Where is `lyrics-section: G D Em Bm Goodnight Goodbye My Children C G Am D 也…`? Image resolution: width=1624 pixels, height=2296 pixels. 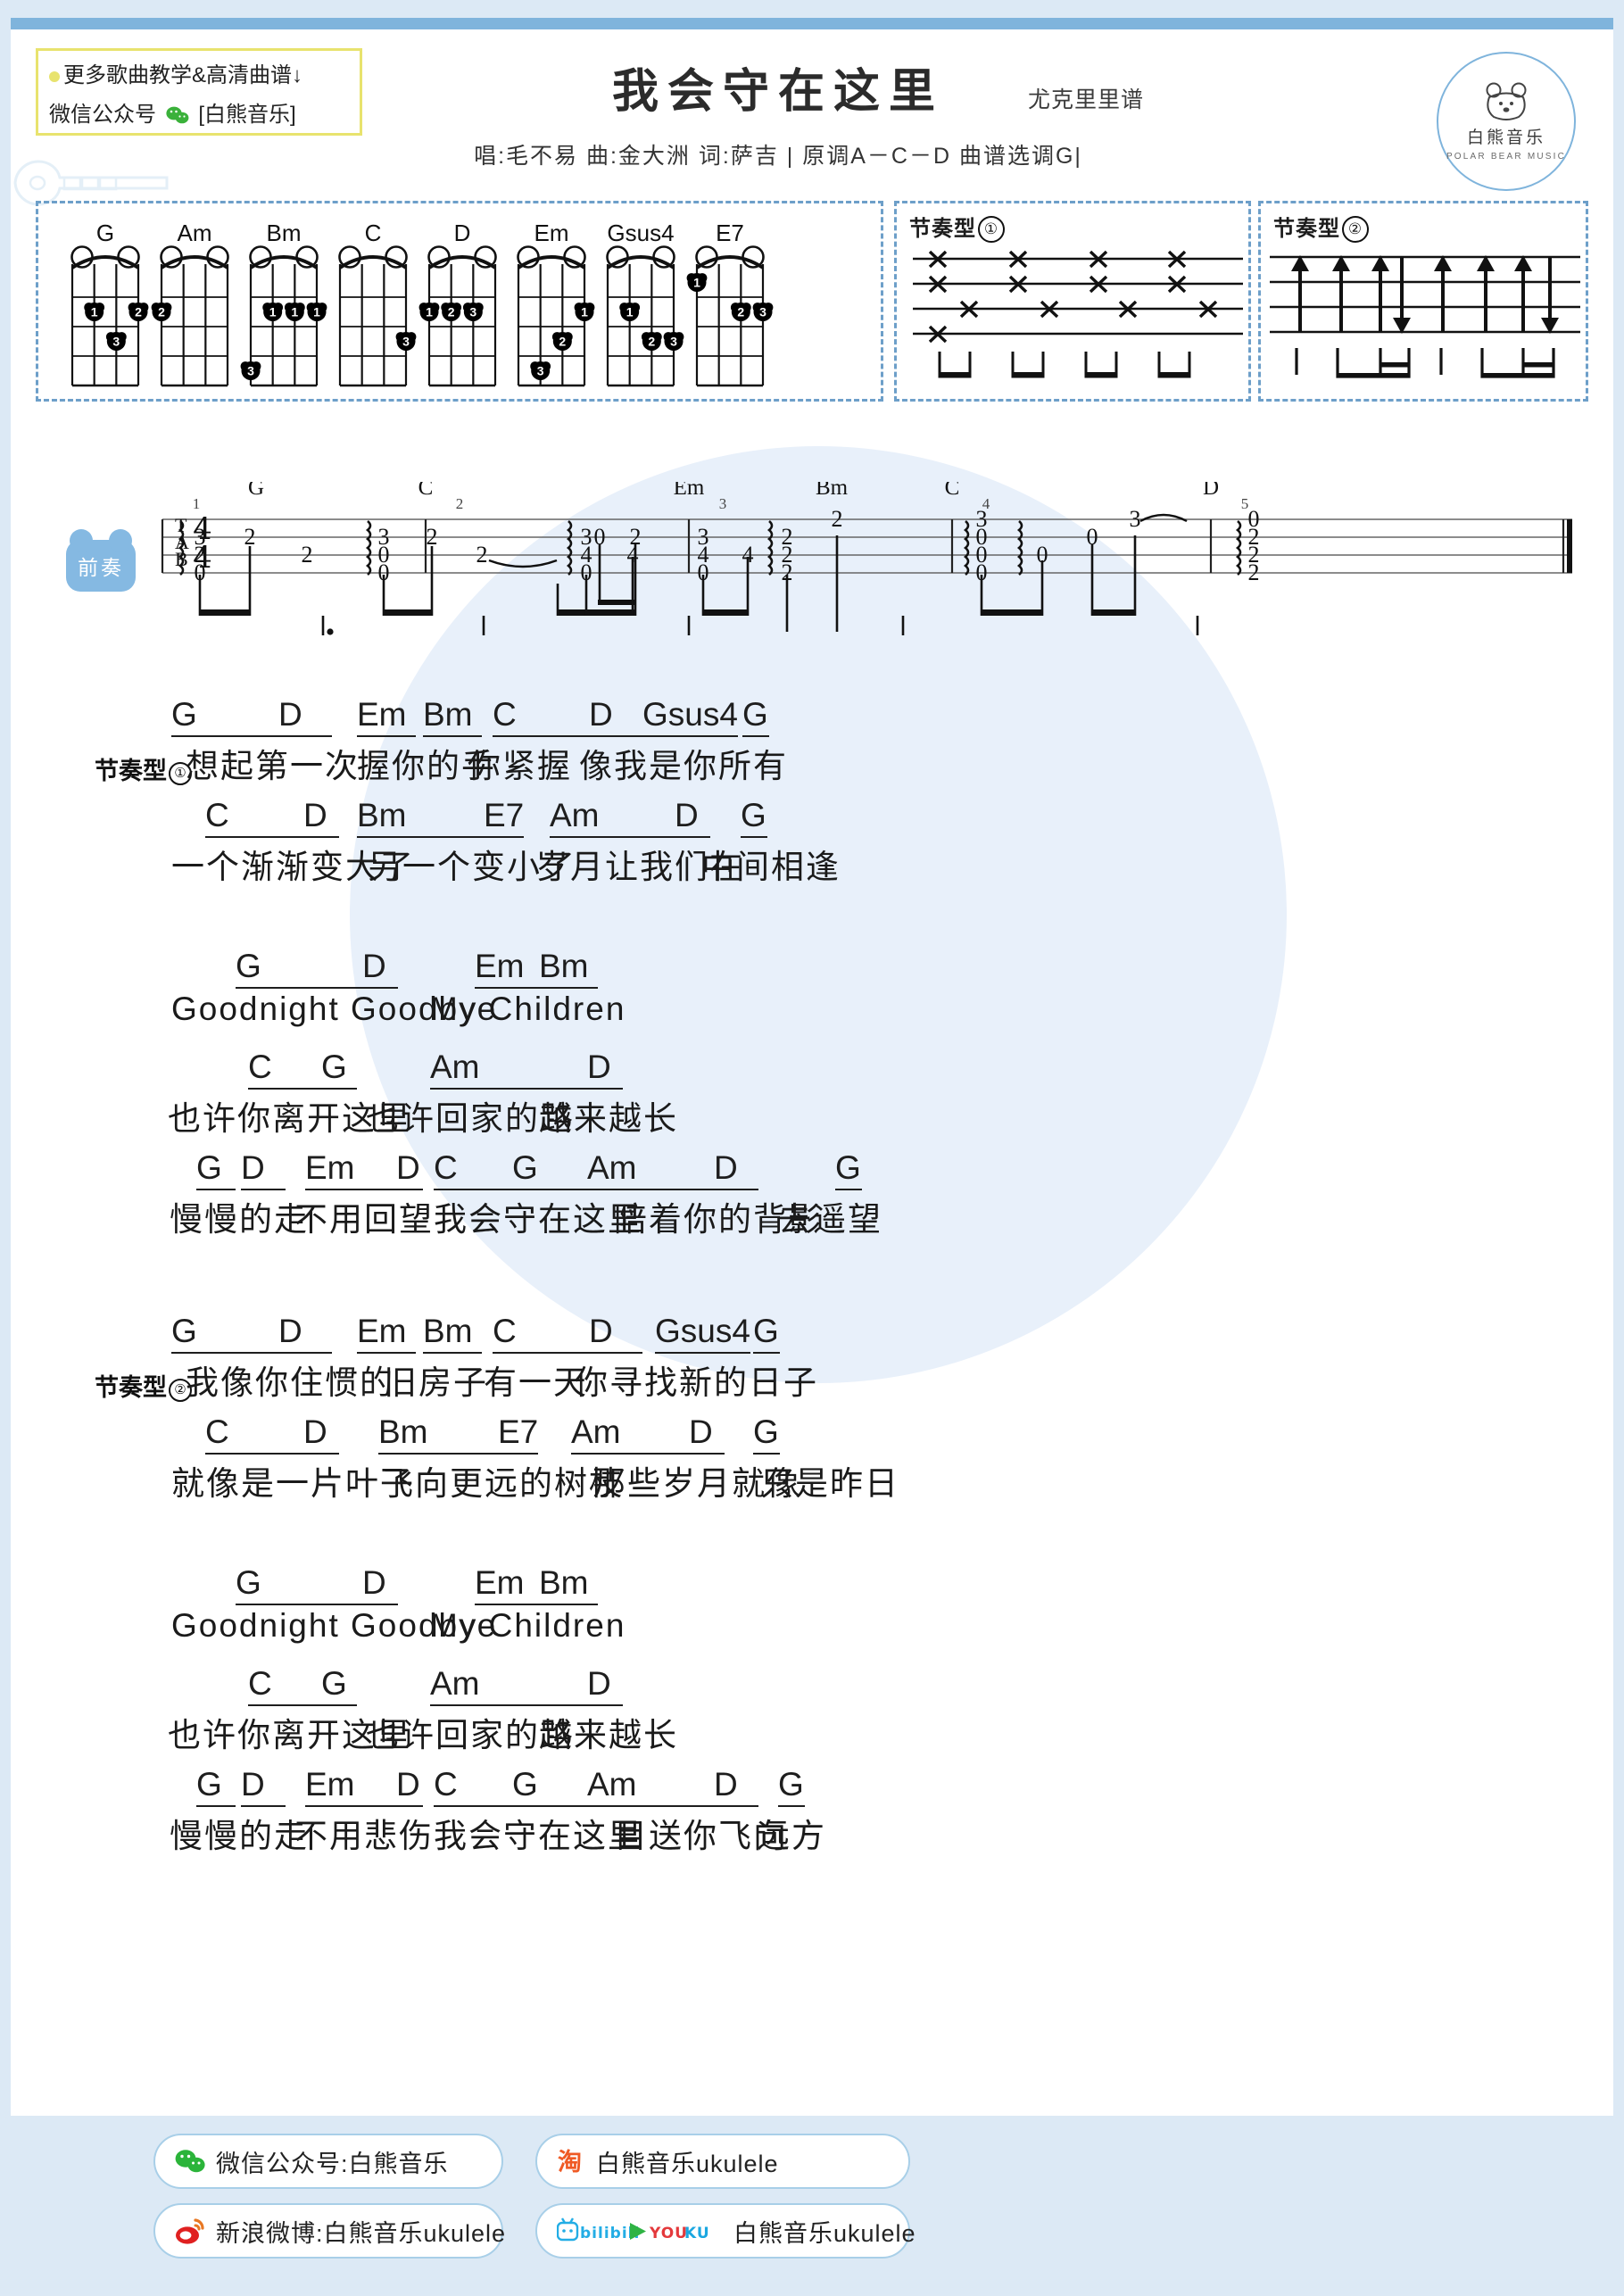 lyrics-section: G D Em Bm Goodnight Goodbye My Children C G Am D 也… is located at coordinates (812, 1715).